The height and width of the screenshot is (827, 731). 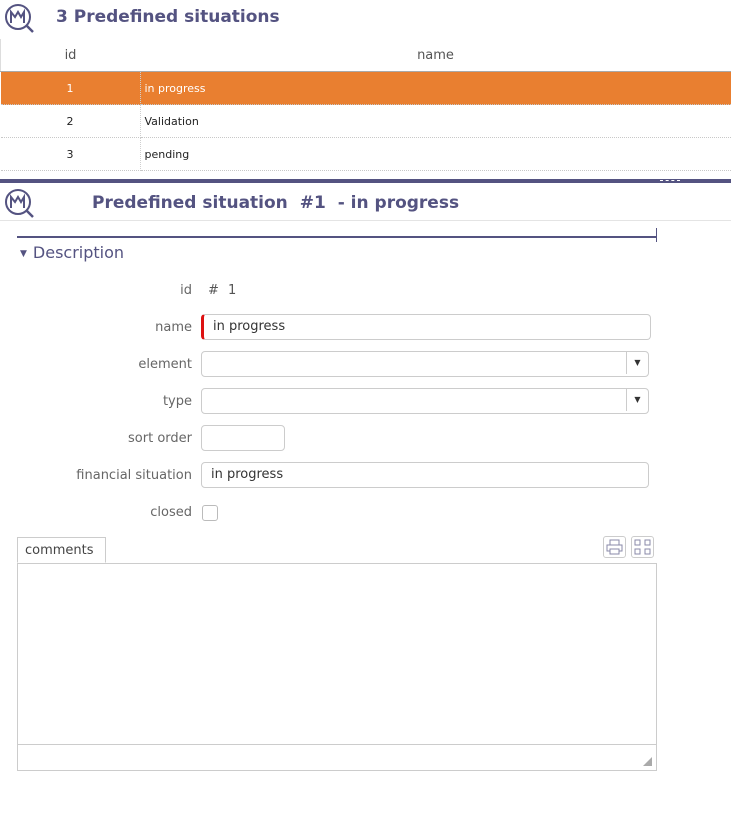 What do you see at coordinates (78, 252) in the screenshot?
I see `section-label: Description` at bounding box center [78, 252].